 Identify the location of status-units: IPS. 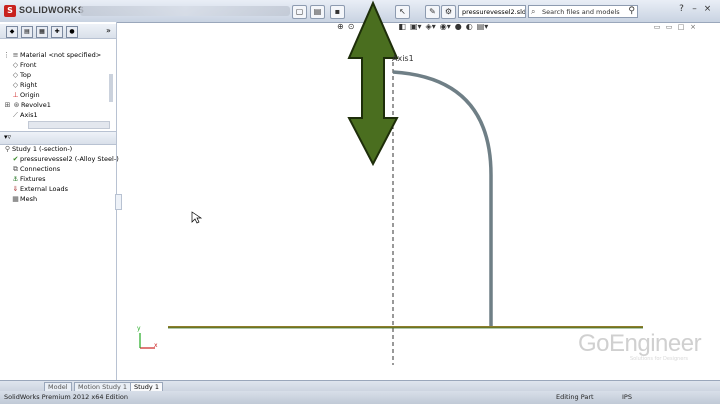
(627, 397).